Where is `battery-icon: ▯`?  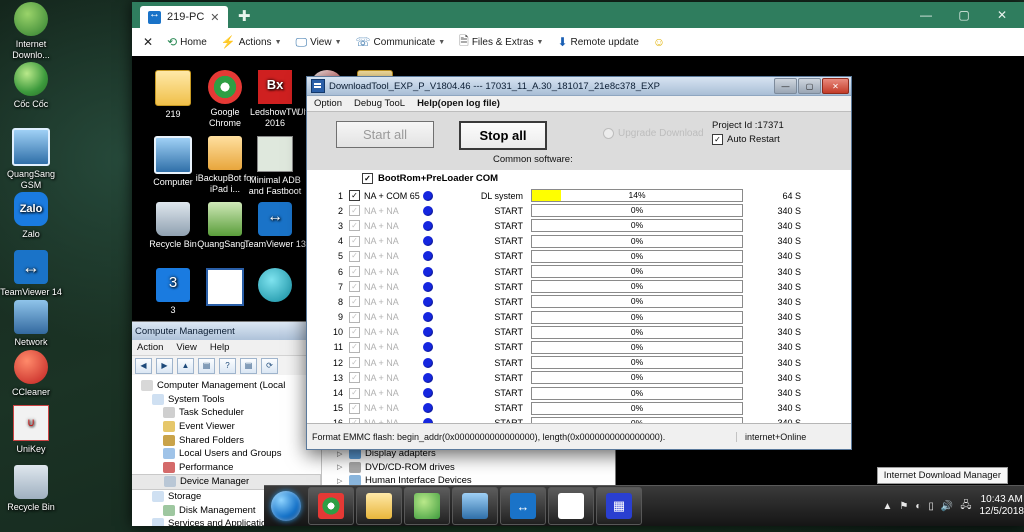
battery-icon: ▯ is located at coordinates (931, 506).